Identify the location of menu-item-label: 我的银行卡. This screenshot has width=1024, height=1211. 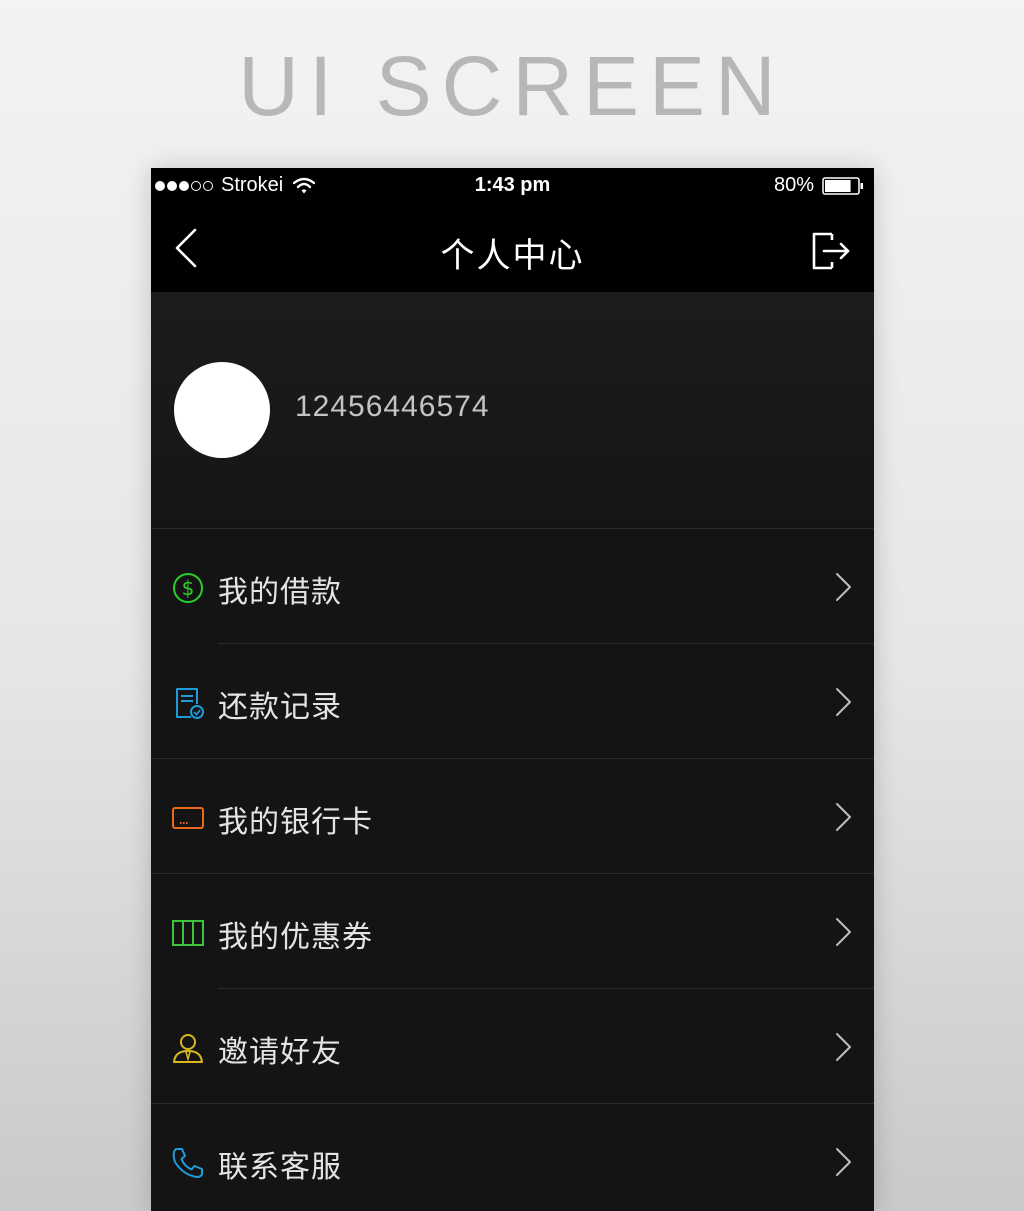
(295, 822).